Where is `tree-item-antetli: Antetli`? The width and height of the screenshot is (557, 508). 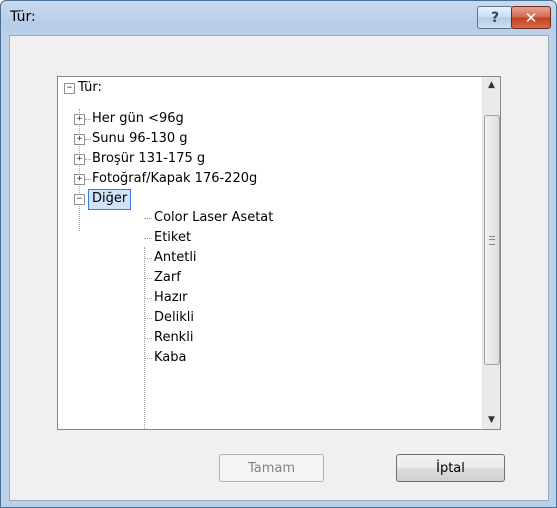 tree-item-antetli: Antetli is located at coordinates (175, 258).